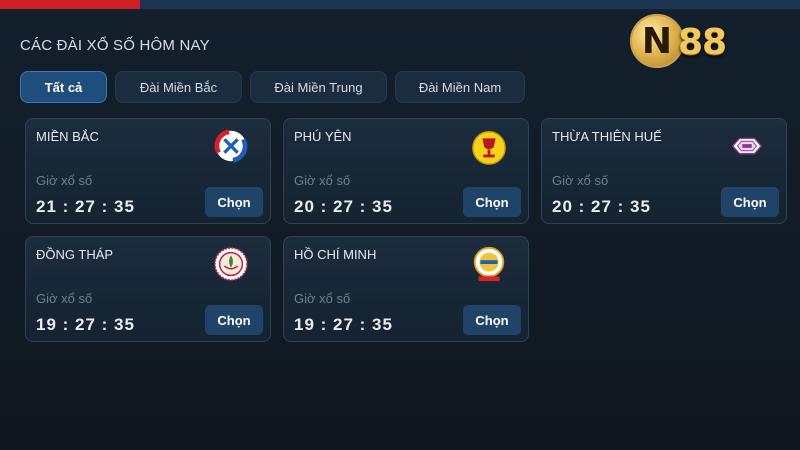 The width and height of the screenshot is (800, 450). Describe the element at coordinates (400, 4) in the screenshot. I see `top-accent-bar` at that location.